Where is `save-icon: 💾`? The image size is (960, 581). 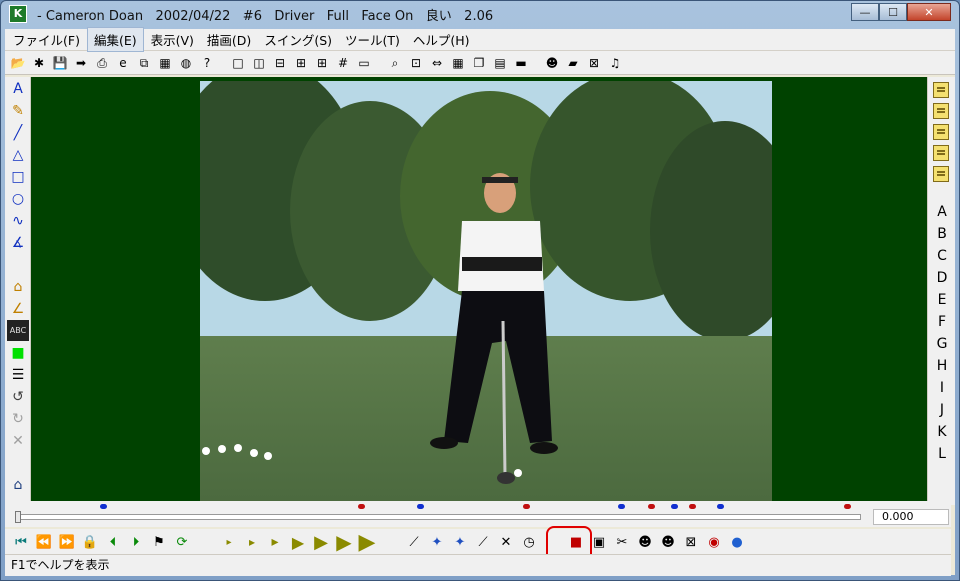
save-icon: 💾 is located at coordinates (60, 63).